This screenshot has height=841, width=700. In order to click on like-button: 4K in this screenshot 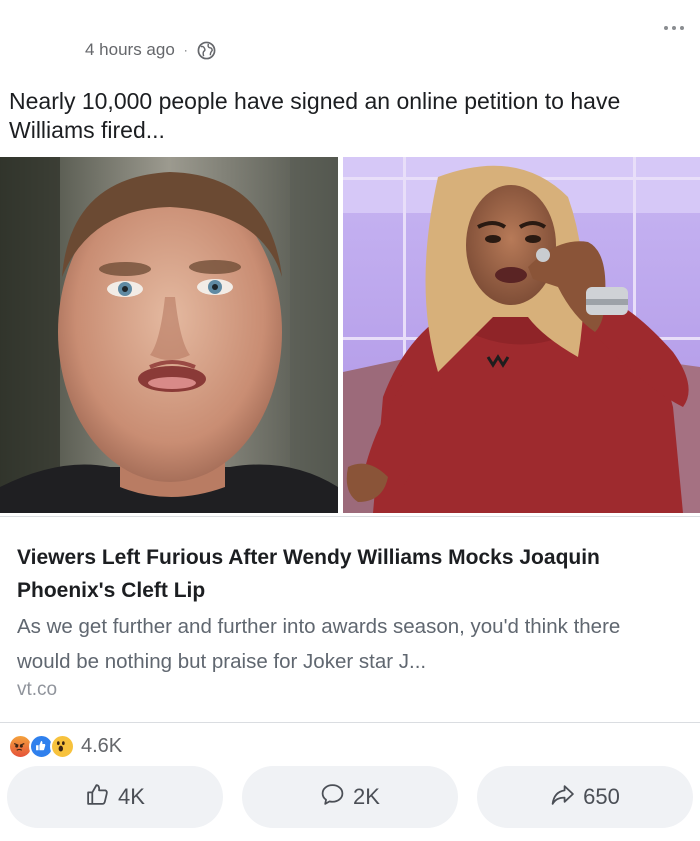, I will do `click(115, 797)`.